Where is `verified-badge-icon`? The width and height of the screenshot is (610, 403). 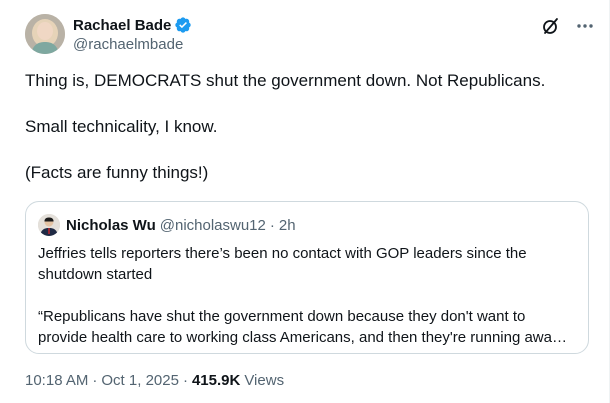
verified-badge-icon is located at coordinates (183, 25).